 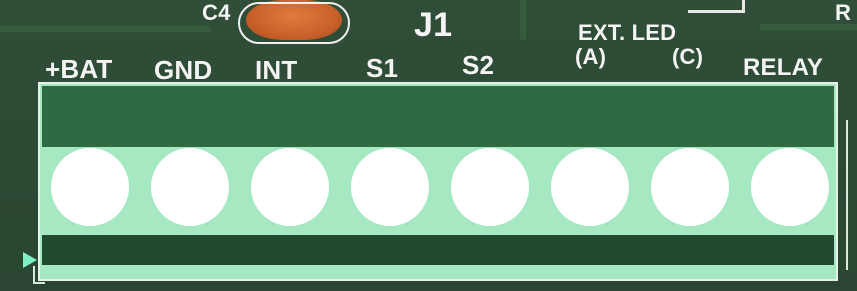 I want to click on terminal-hole-int, so click(x=290, y=187).